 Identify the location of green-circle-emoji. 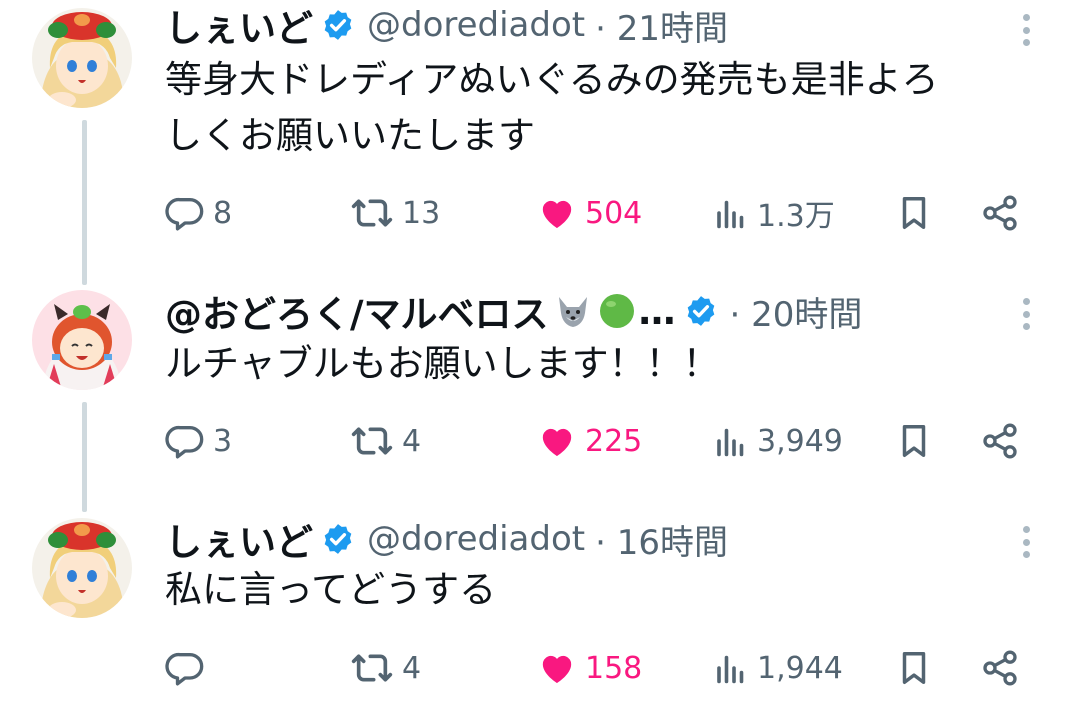
(617, 311).